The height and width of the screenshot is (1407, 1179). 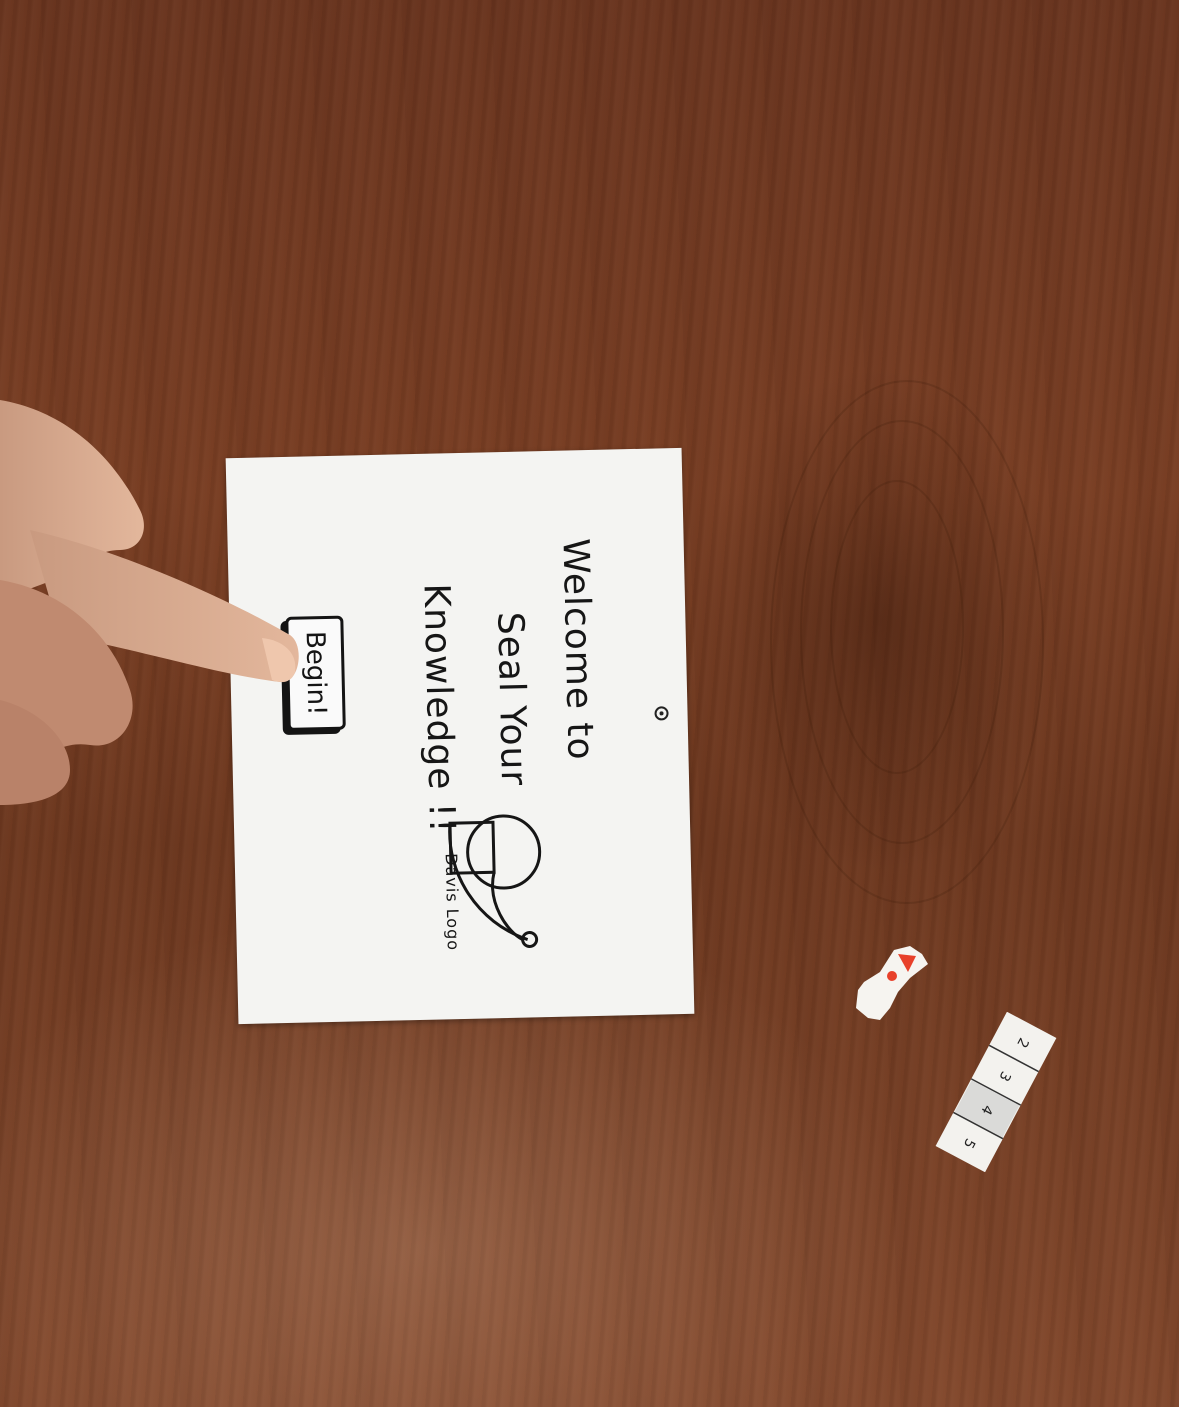 I want to click on pointing-hand, so click(x=149, y=602).